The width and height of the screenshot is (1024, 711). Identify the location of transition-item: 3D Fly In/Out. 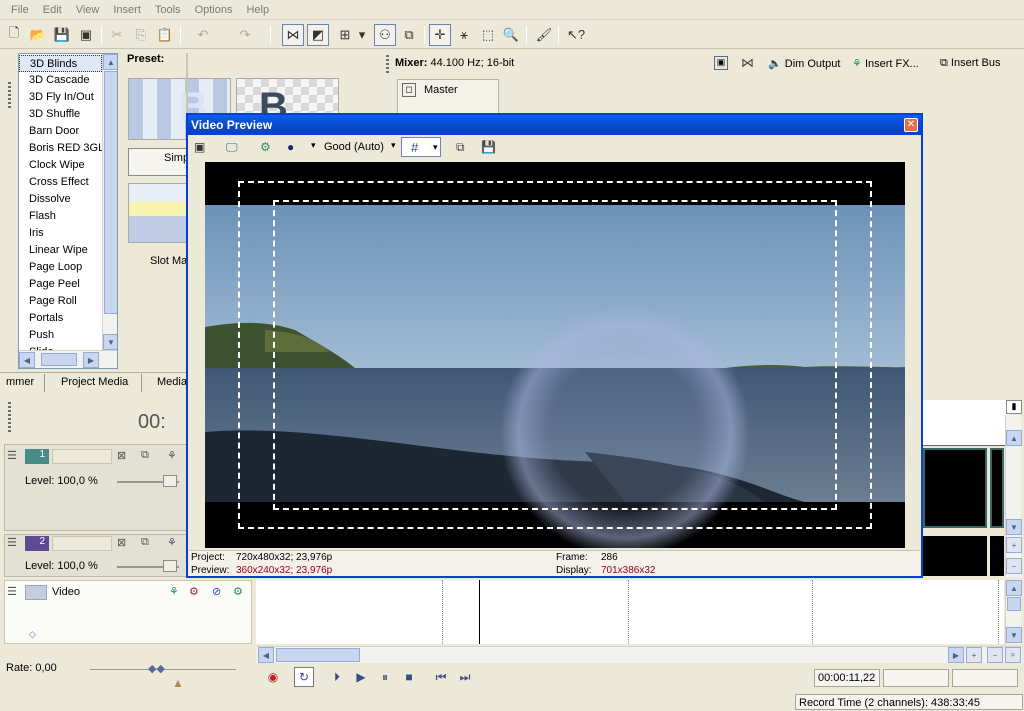
(60, 97).